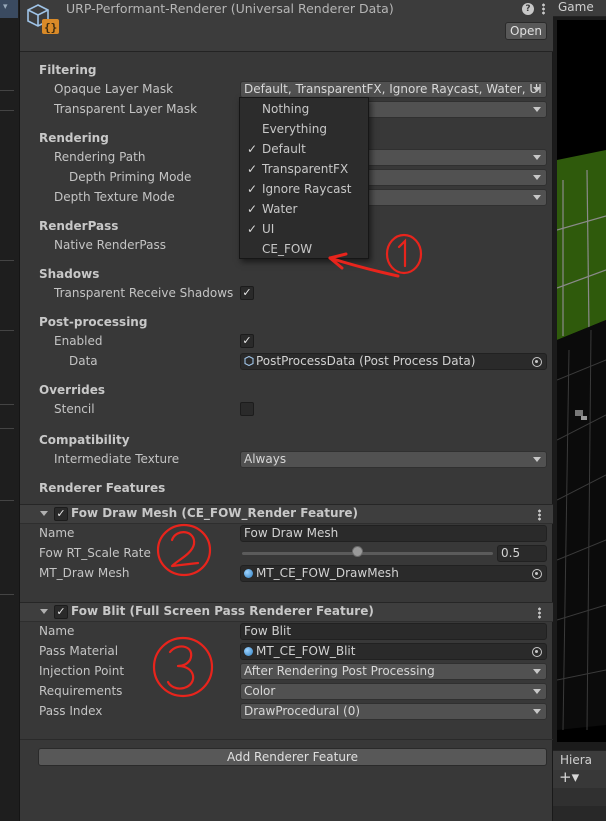 This screenshot has width=606, height=821. Describe the element at coordinates (5, 7) in the screenshot. I see `chevron-down-icon: ▾` at that location.